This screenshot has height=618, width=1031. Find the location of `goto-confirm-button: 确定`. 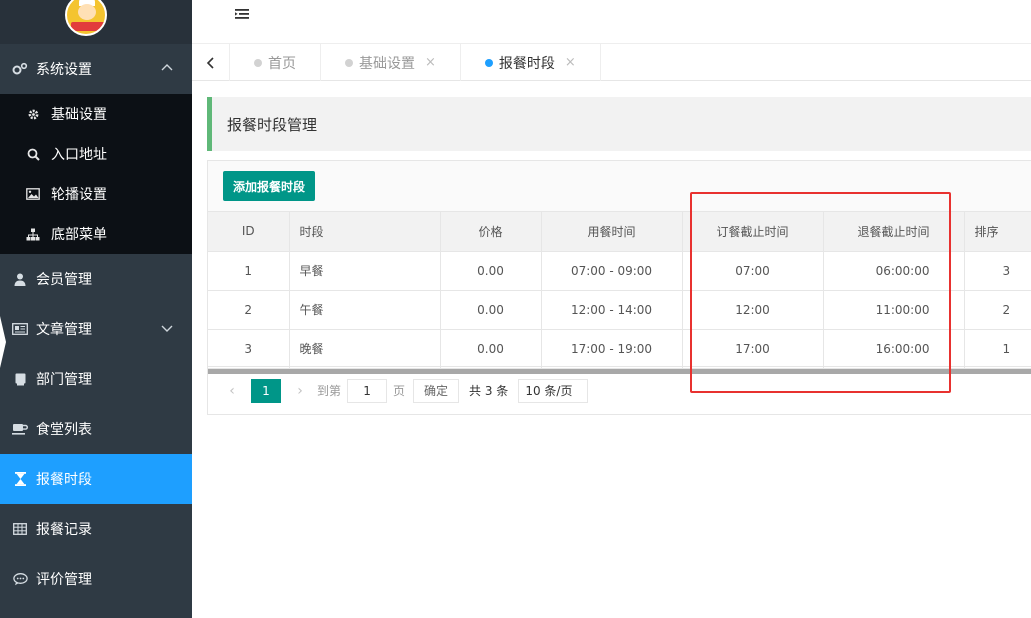

goto-confirm-button: 确定 is located at coordinates (436, 390).